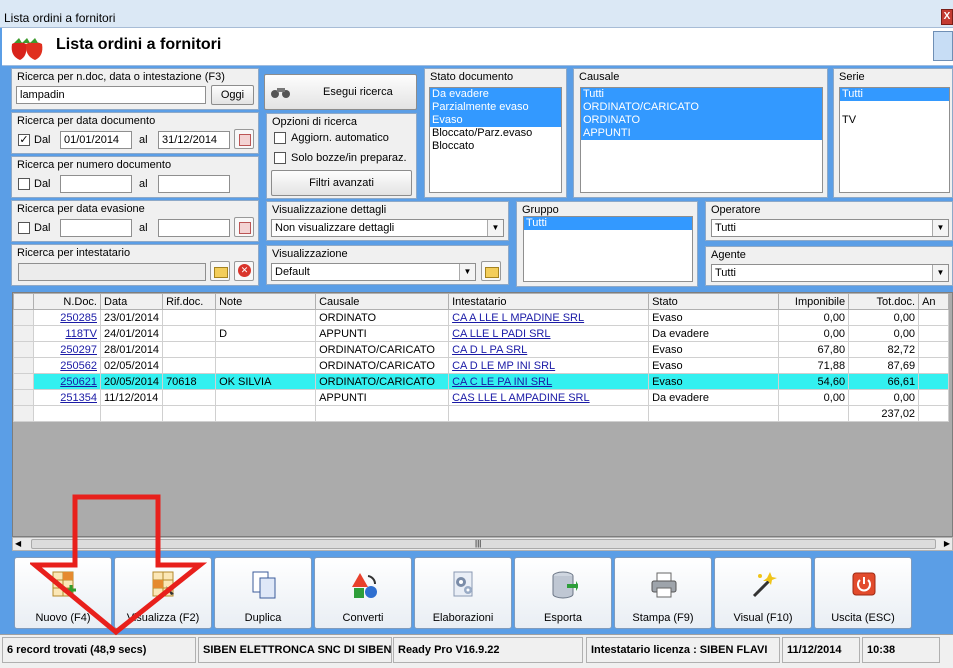 The height and width of the screenshot is (668, 953). Describe the element at coordinates (947, 17) in the screenshot. I see `window-close-button: X` at that location.